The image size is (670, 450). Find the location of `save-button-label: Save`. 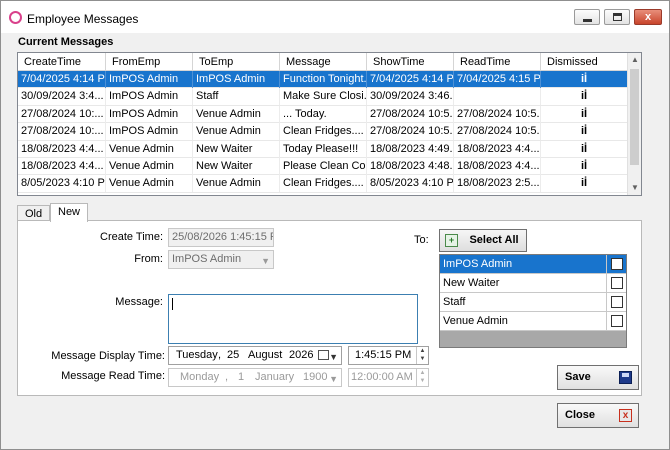

save-button-label: Save is located at coordinates (578, 377).